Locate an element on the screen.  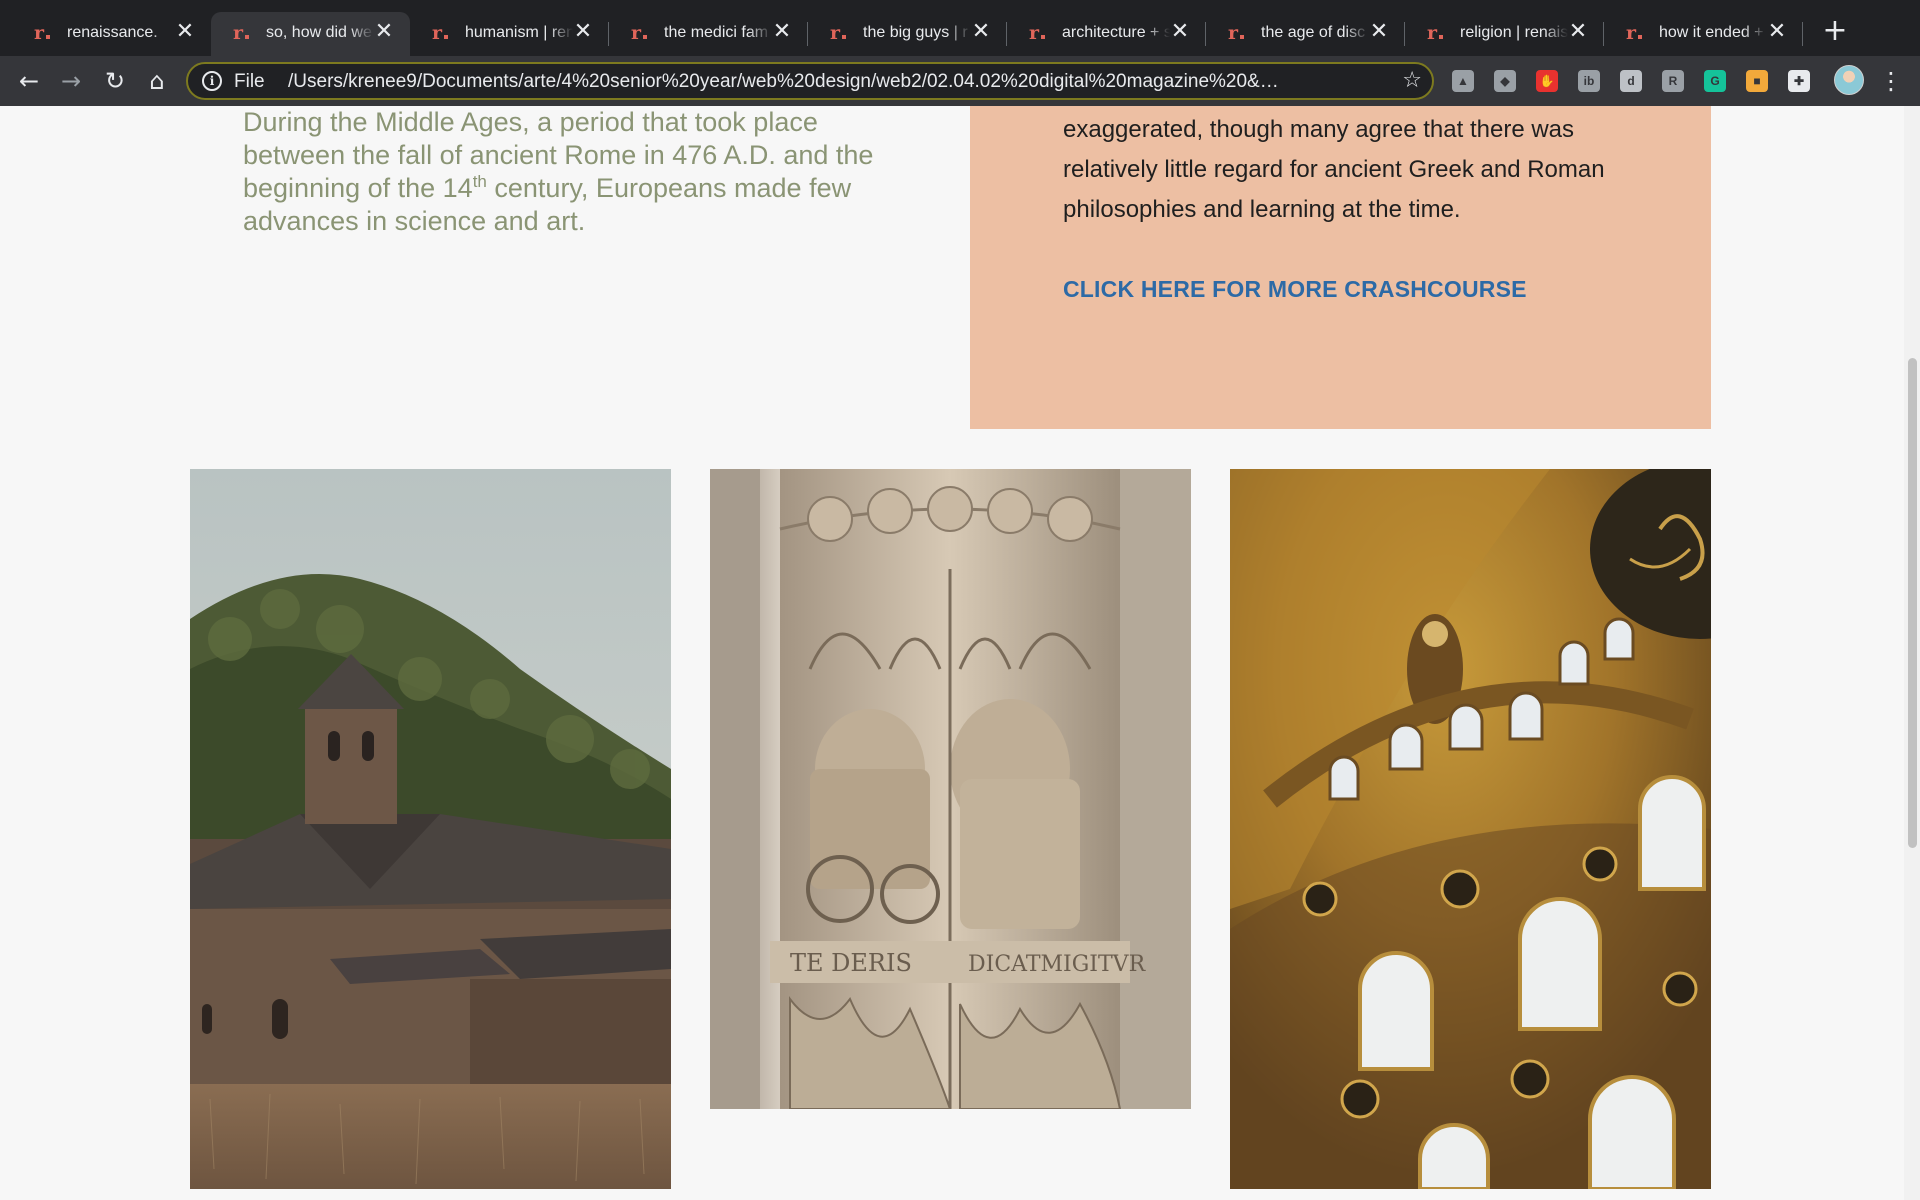
puzzle-extensions-icon: ✚ is located at coordinates (1799, 81).